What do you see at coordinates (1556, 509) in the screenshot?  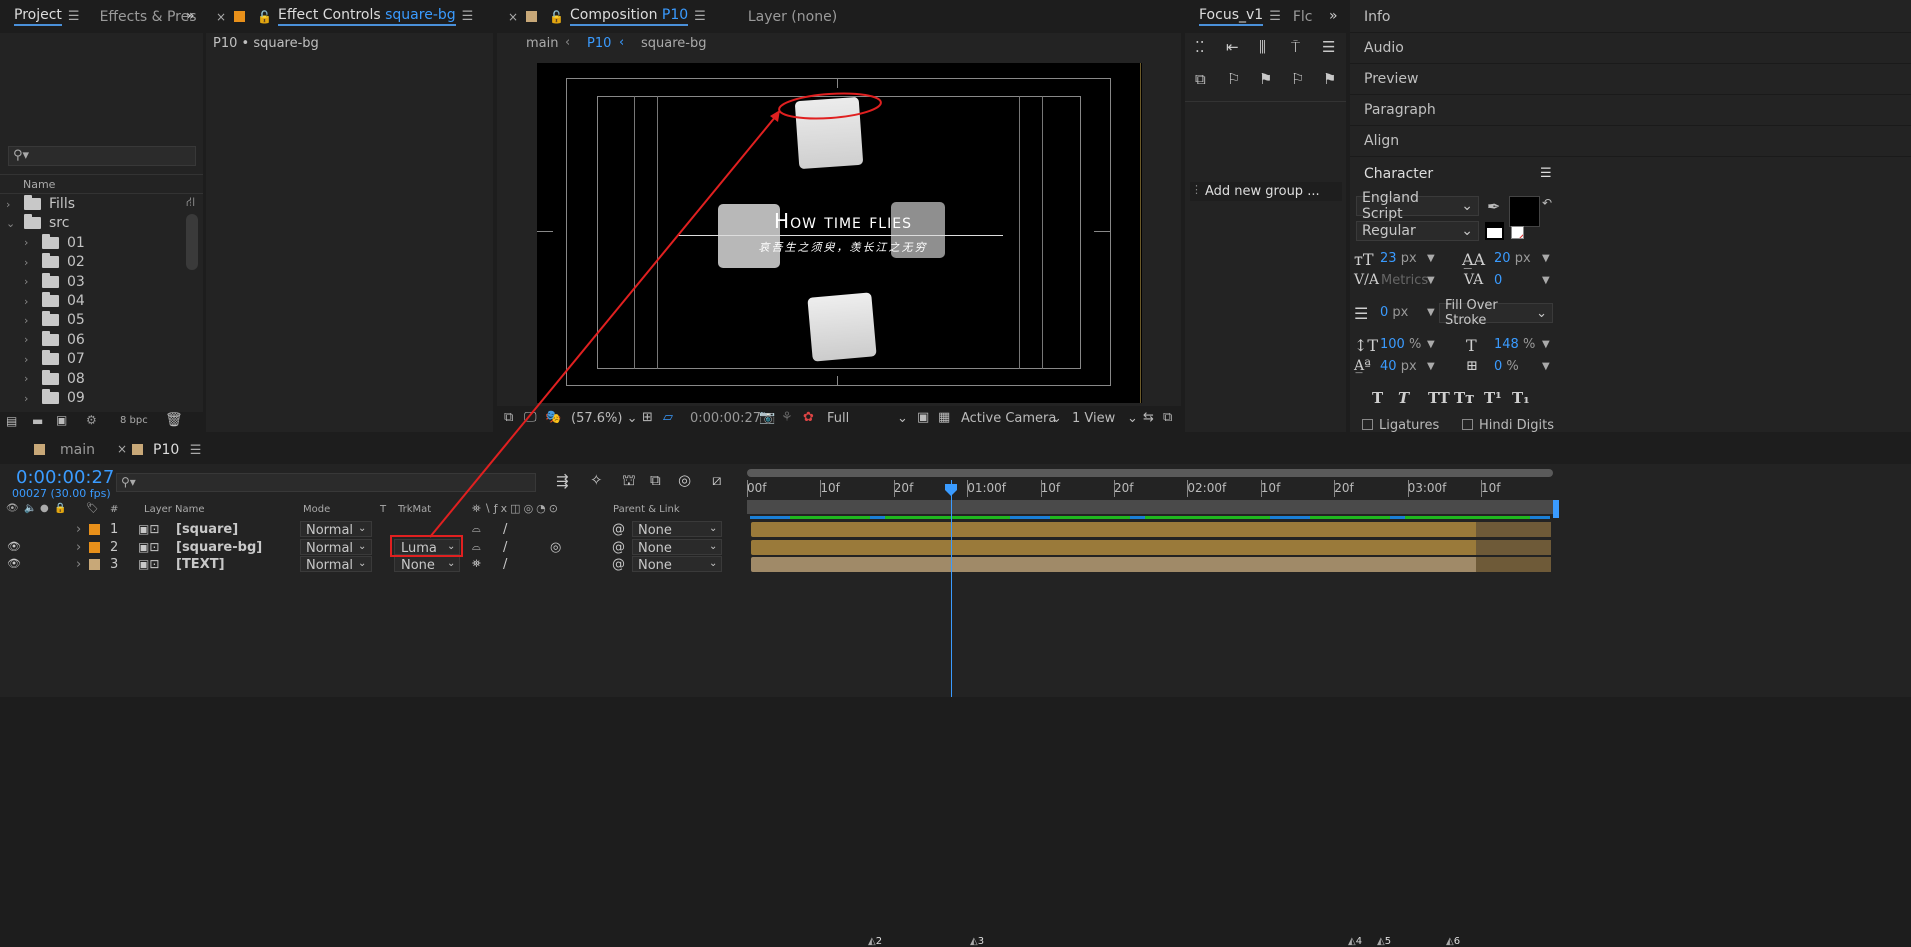 I see `timeline-right-handle` at bounding box center [1556, 509].